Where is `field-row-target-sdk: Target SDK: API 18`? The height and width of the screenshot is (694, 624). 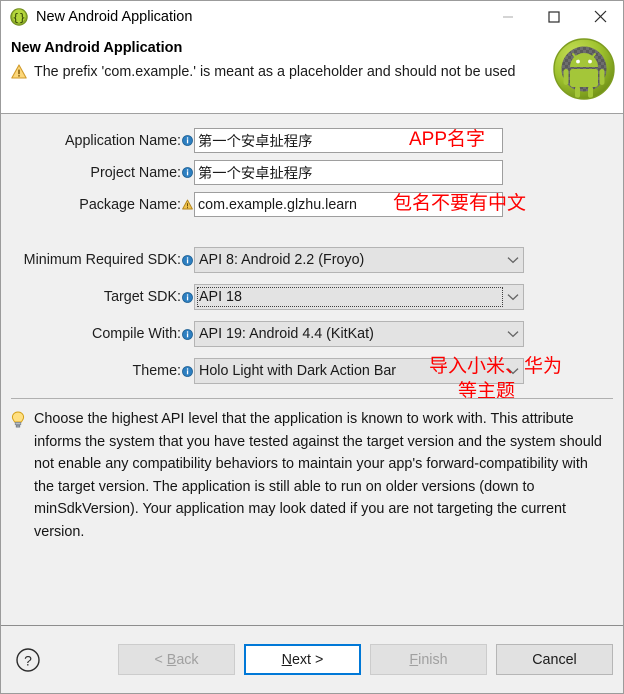 field-row-target-sdk: Target SDK: API 18 is located at coordinates (312, 297).